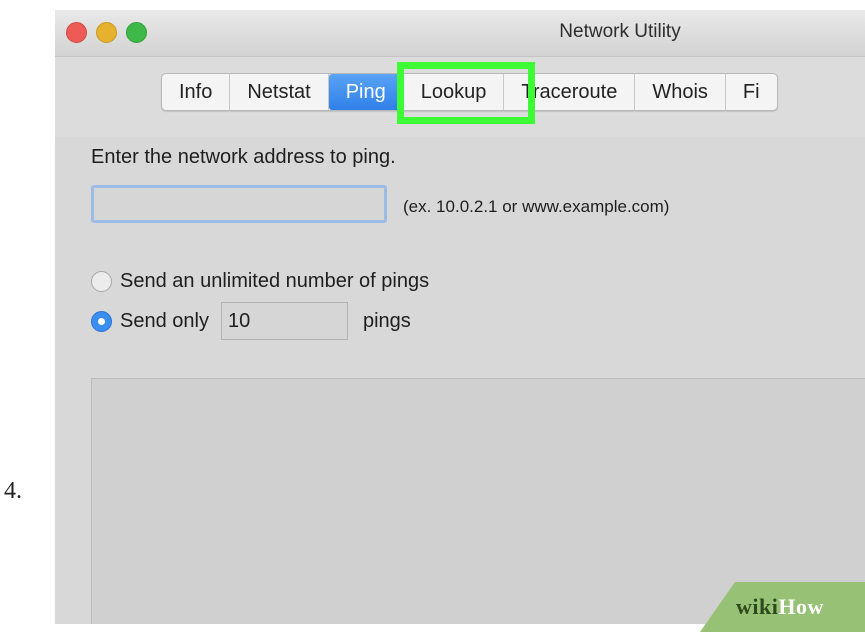  I want to click on tab-finger: Fi, so click(751, 92).